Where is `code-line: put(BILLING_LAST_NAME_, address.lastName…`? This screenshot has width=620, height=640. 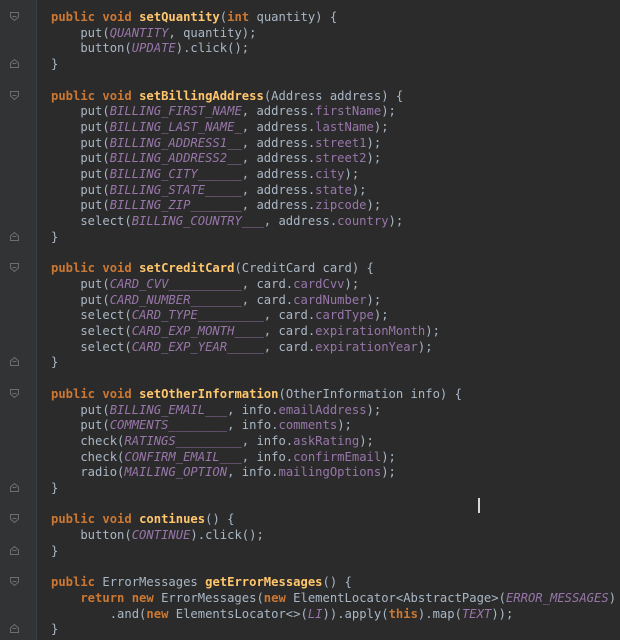
code-line: put(BILLING_LAST_NAME_, address.lastName… is located at coordinates (310, 127).